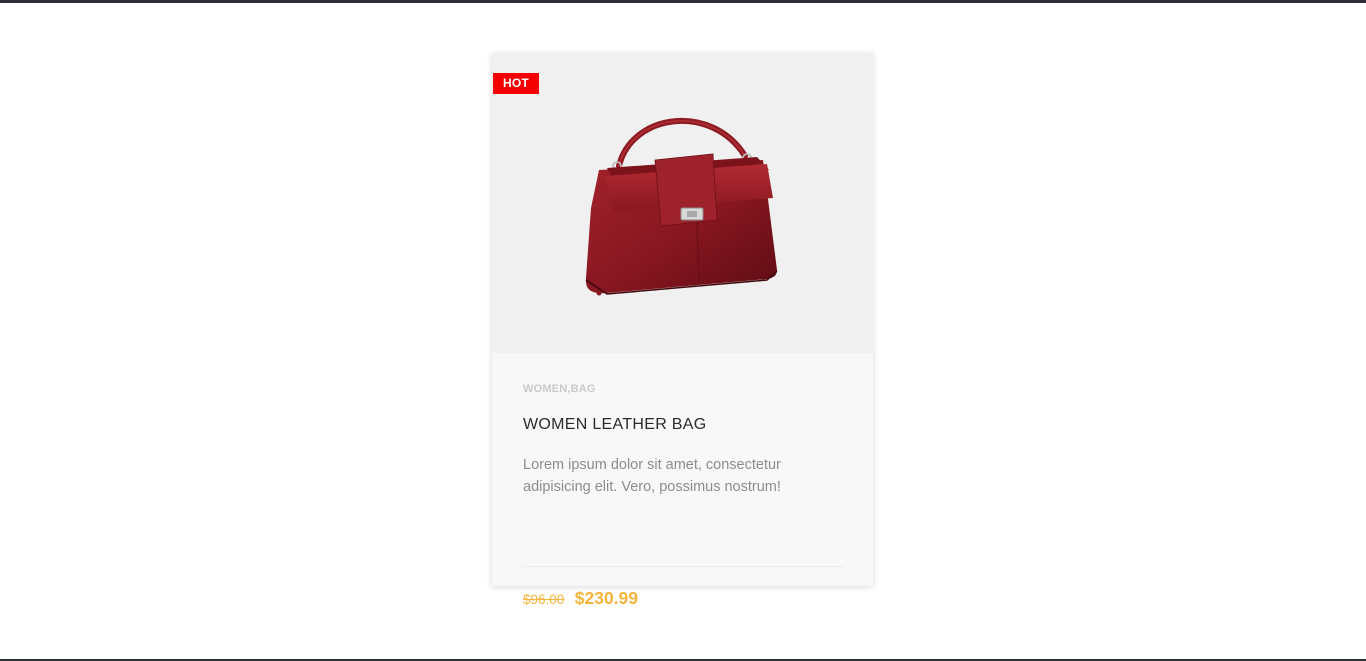 The height and width of the screenshot is (661, 1366). What do you see at coordinates (516, 83) in the screenshot?
I see `hot-badge: HOT` at bounding box center [516, 83].